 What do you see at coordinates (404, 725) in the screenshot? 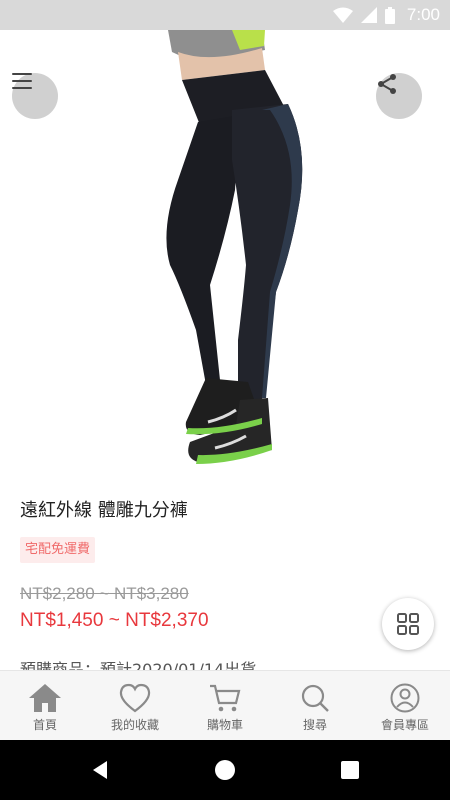
I see `tab-member-label: 會員專區` at bounding box center [404, 725].